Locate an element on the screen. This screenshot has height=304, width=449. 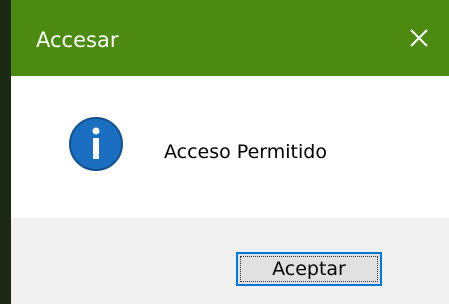
close-icon is located at coordinates (419, 38).